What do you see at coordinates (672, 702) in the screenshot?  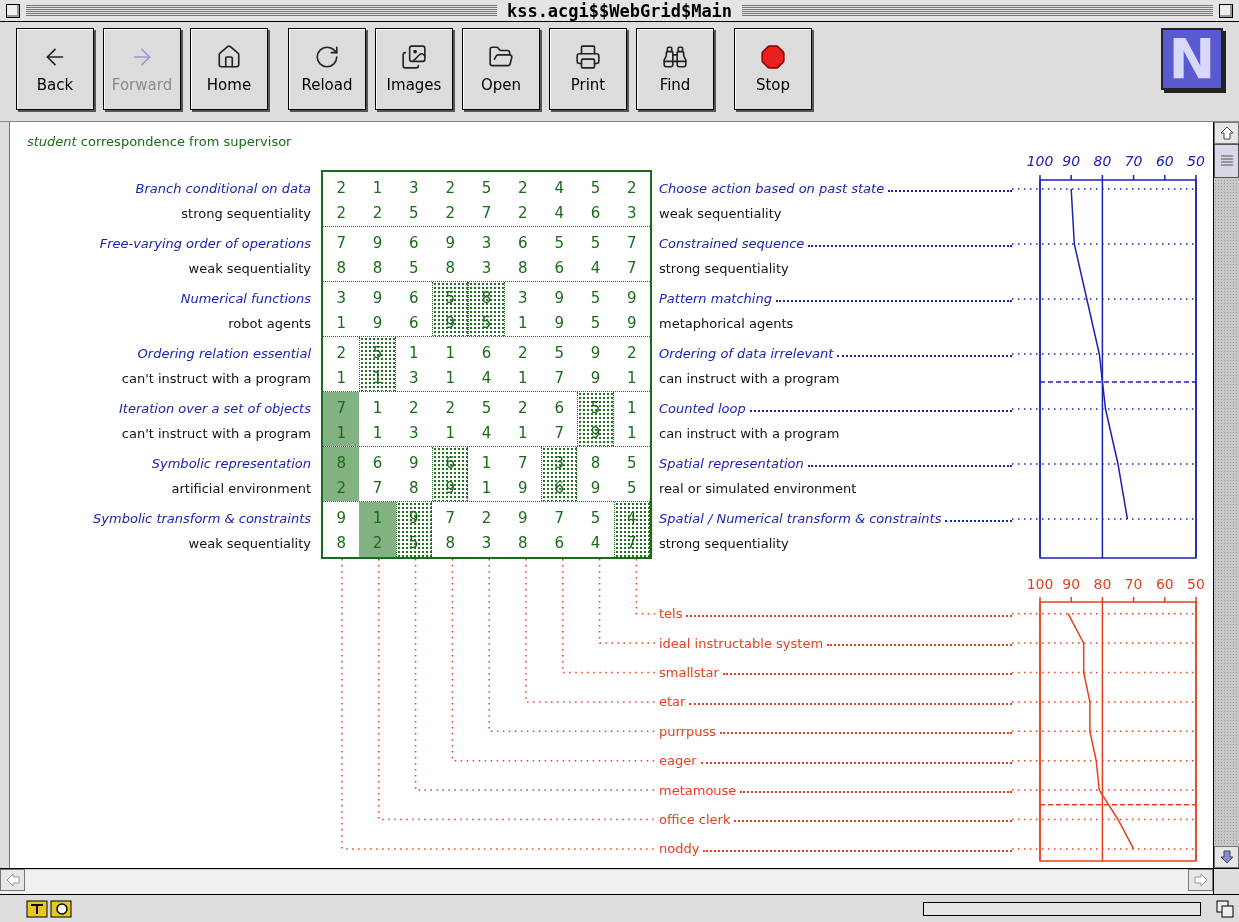 I see `element-name: etar` at bounding box center [672, 702].